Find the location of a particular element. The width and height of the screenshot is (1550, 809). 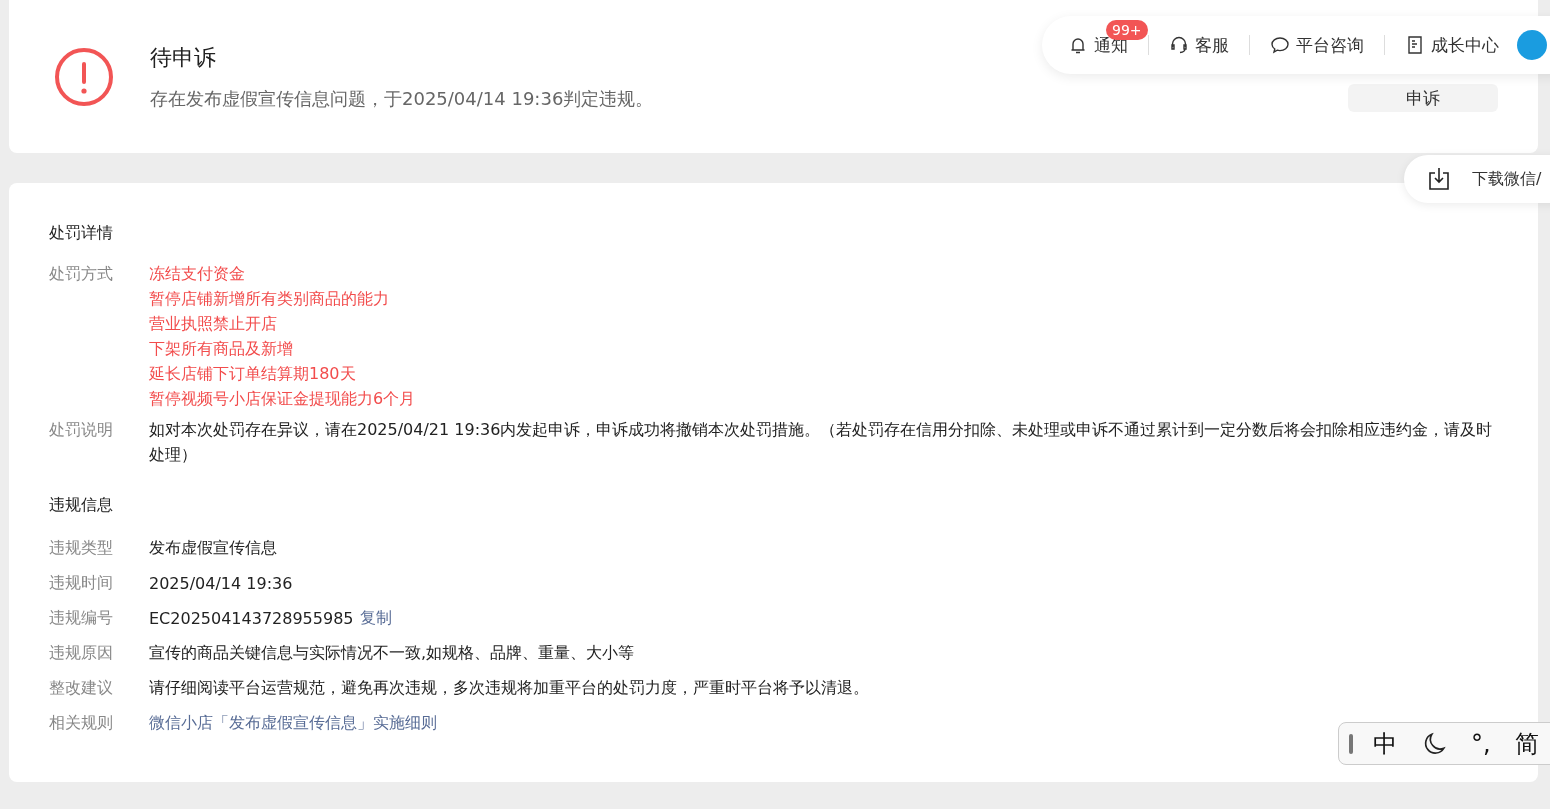

section-title: 处罚详情 is located at coordinates (81, 233).